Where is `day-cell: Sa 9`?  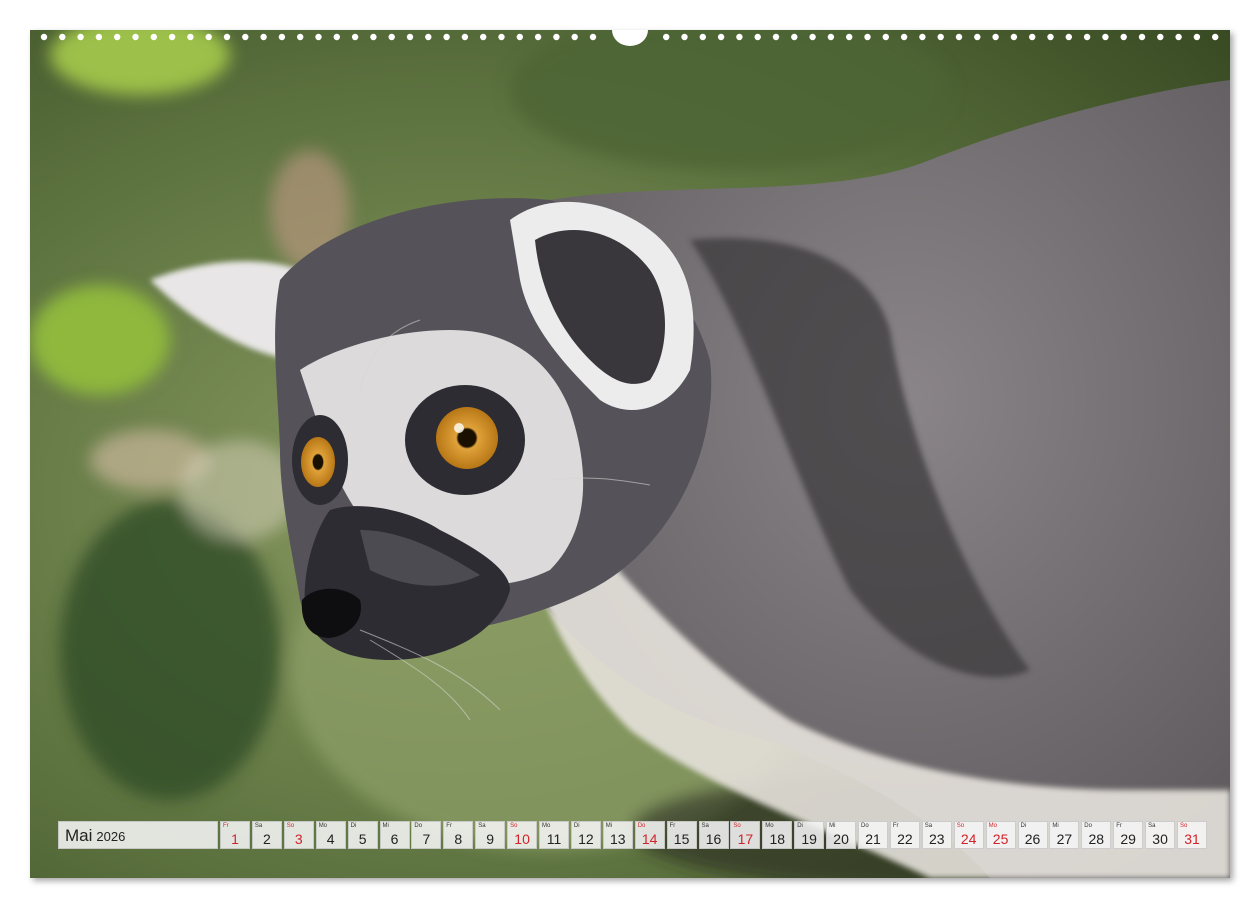 day-cell: Sa 9 is located at coordinates (490, 835).